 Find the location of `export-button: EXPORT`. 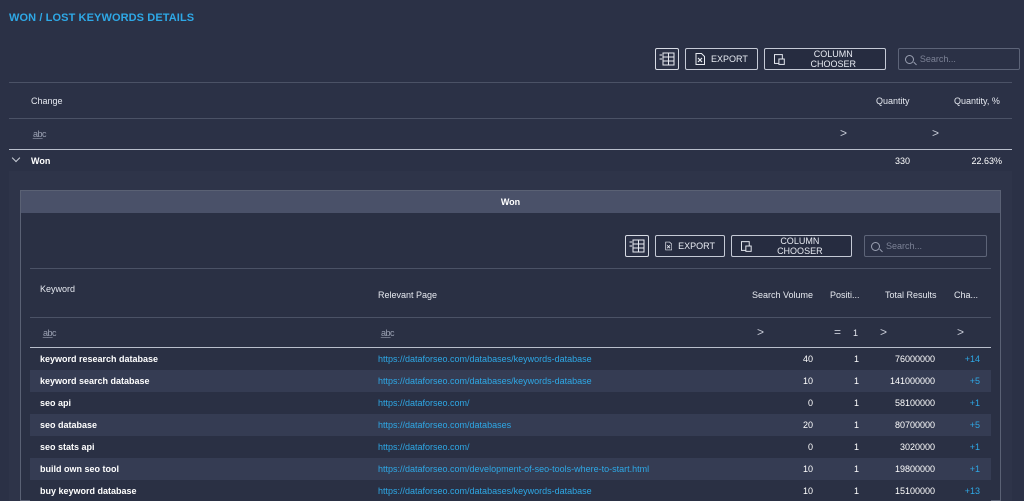

export-button: EXPORT is located at coordinates (721, 59).